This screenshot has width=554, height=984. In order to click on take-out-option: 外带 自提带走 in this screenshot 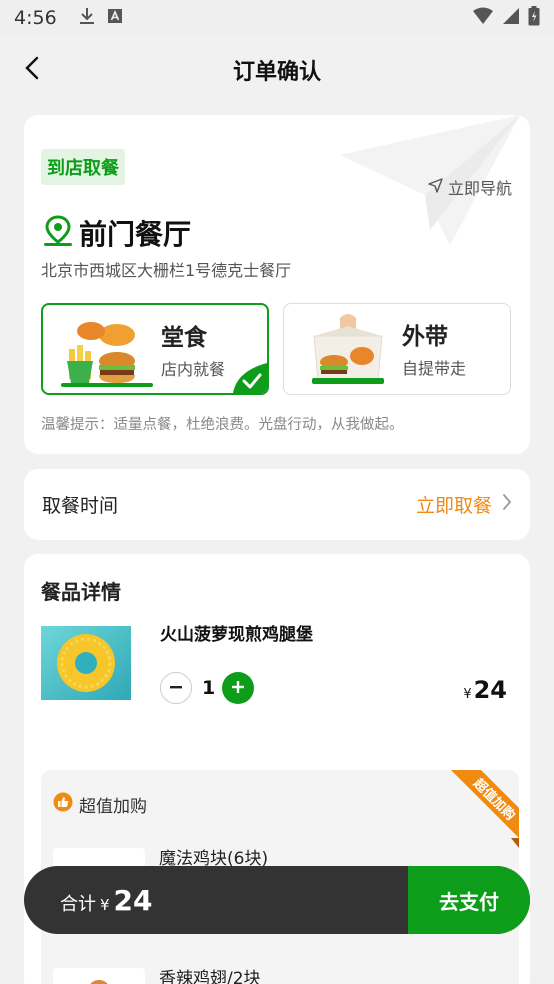, I will do `click(397, 349)`.